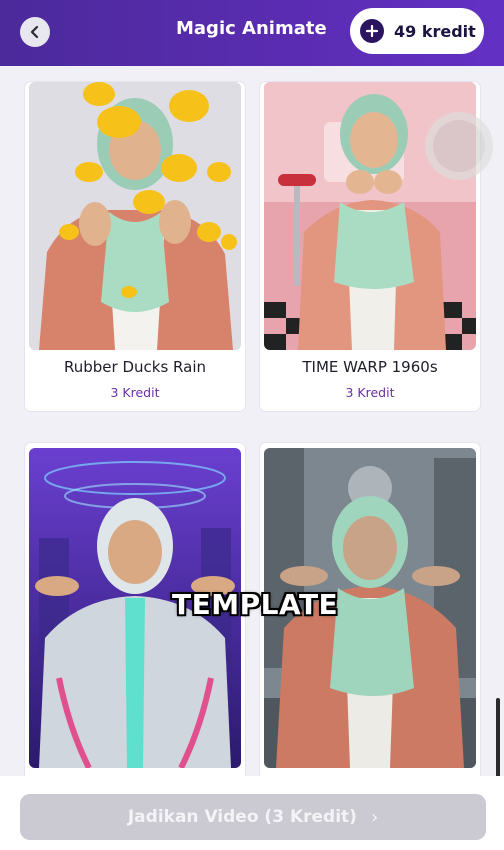 The width and height of the screenshot is (504, 850). I want to click on floating-touch-button, so click(459, 146).